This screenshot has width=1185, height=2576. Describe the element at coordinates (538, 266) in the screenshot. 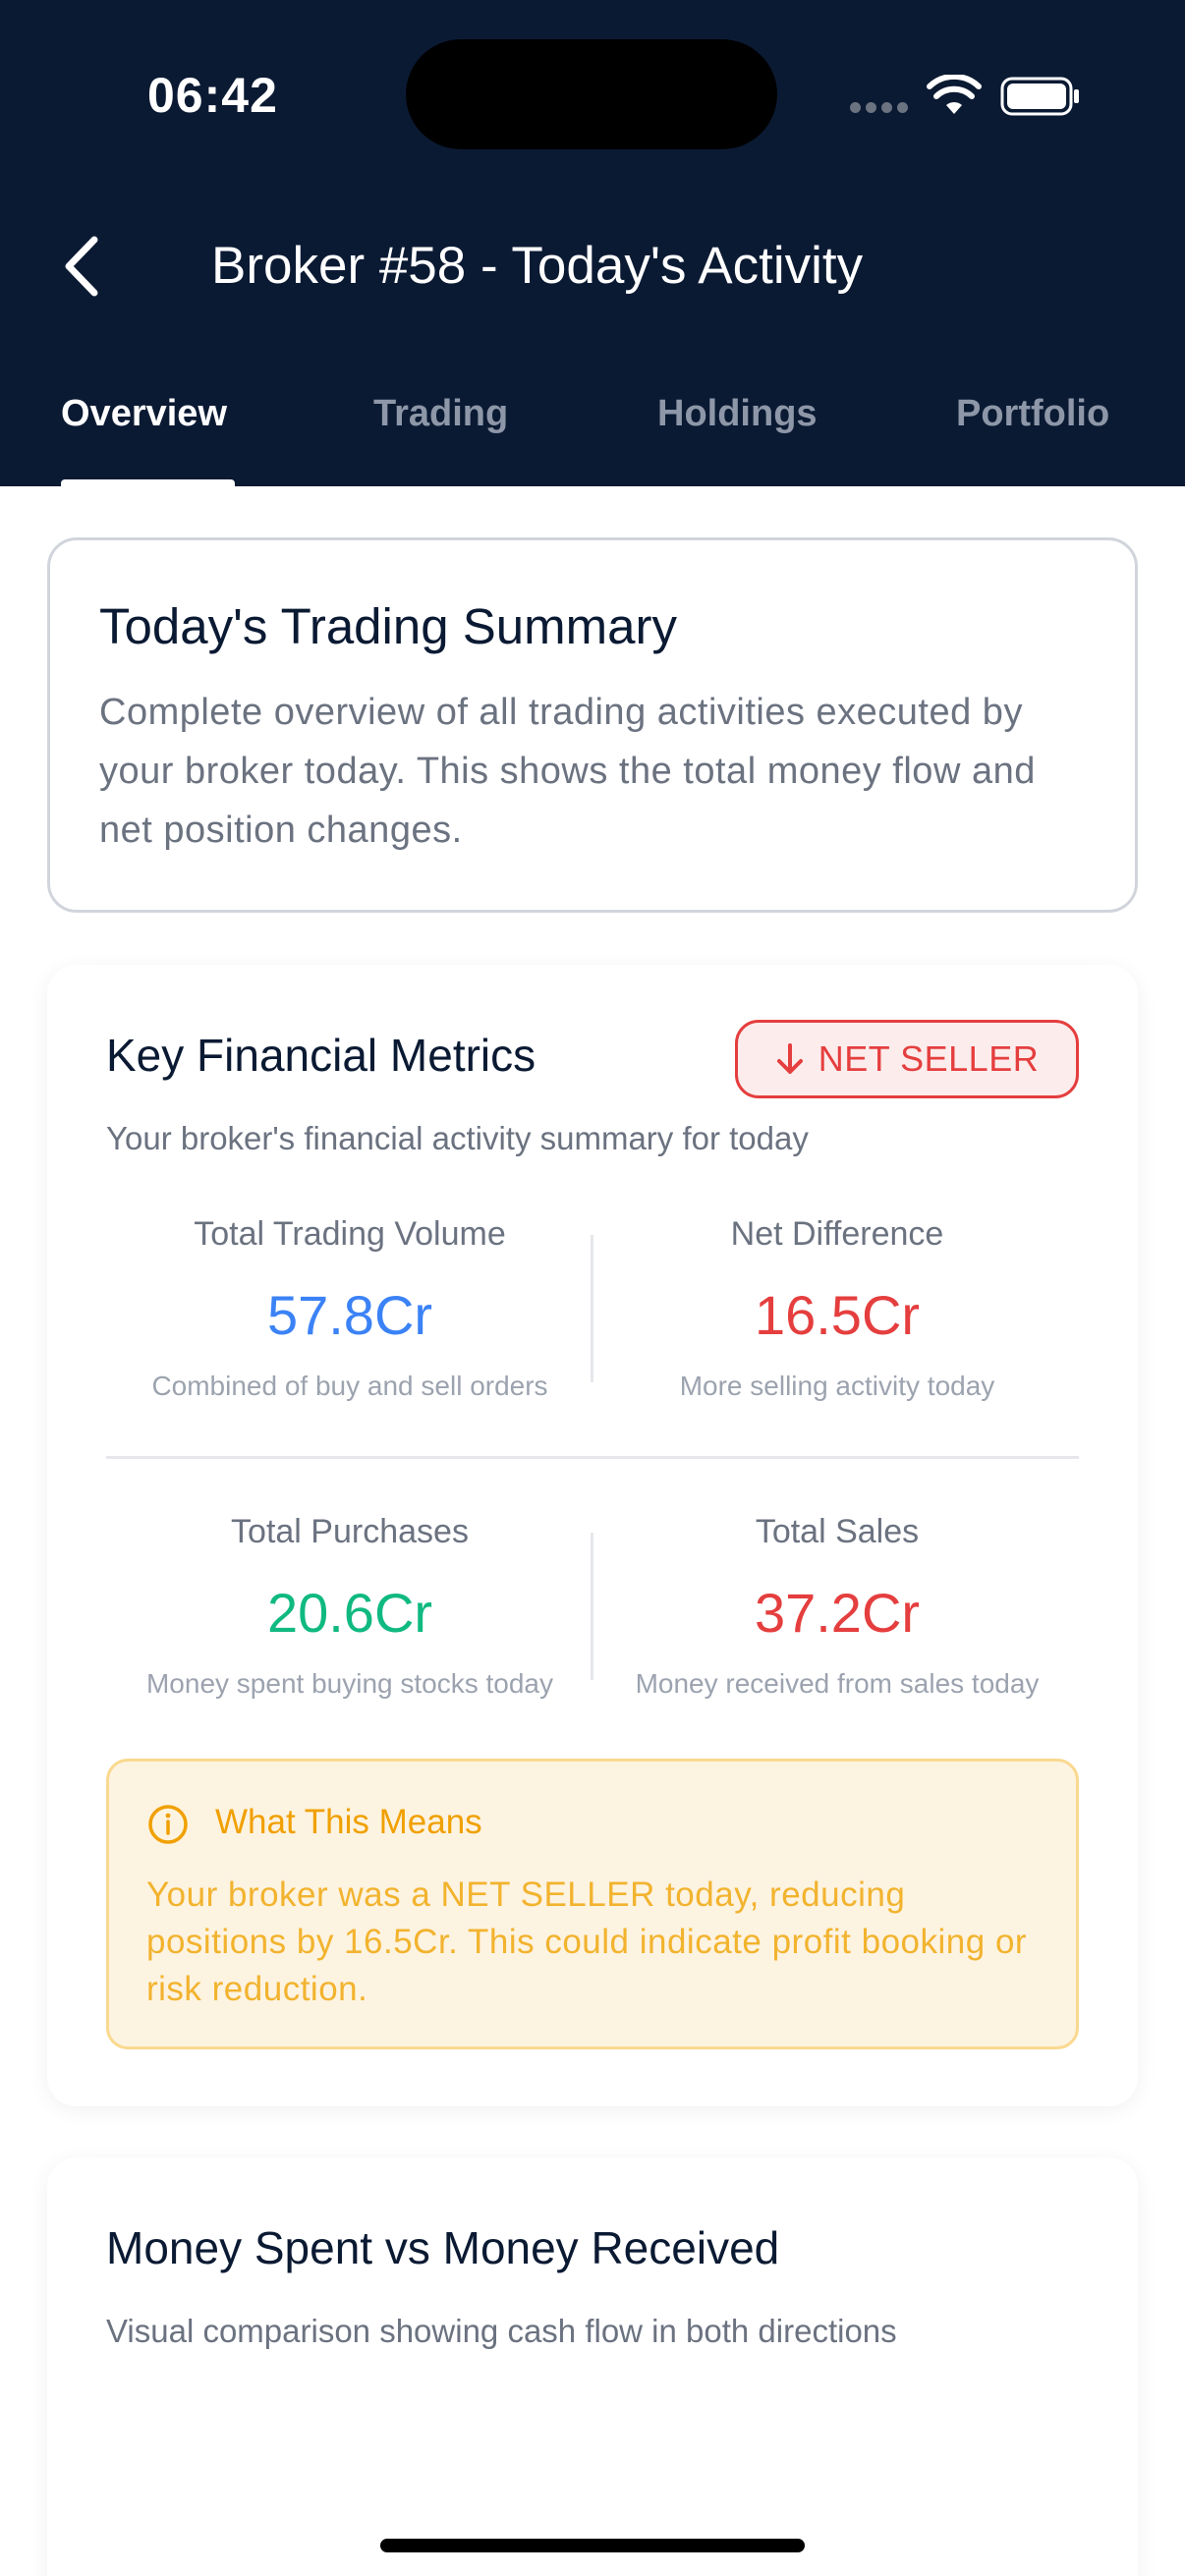

I see `page-title: Broker #58 - Today's Activity` at that location.